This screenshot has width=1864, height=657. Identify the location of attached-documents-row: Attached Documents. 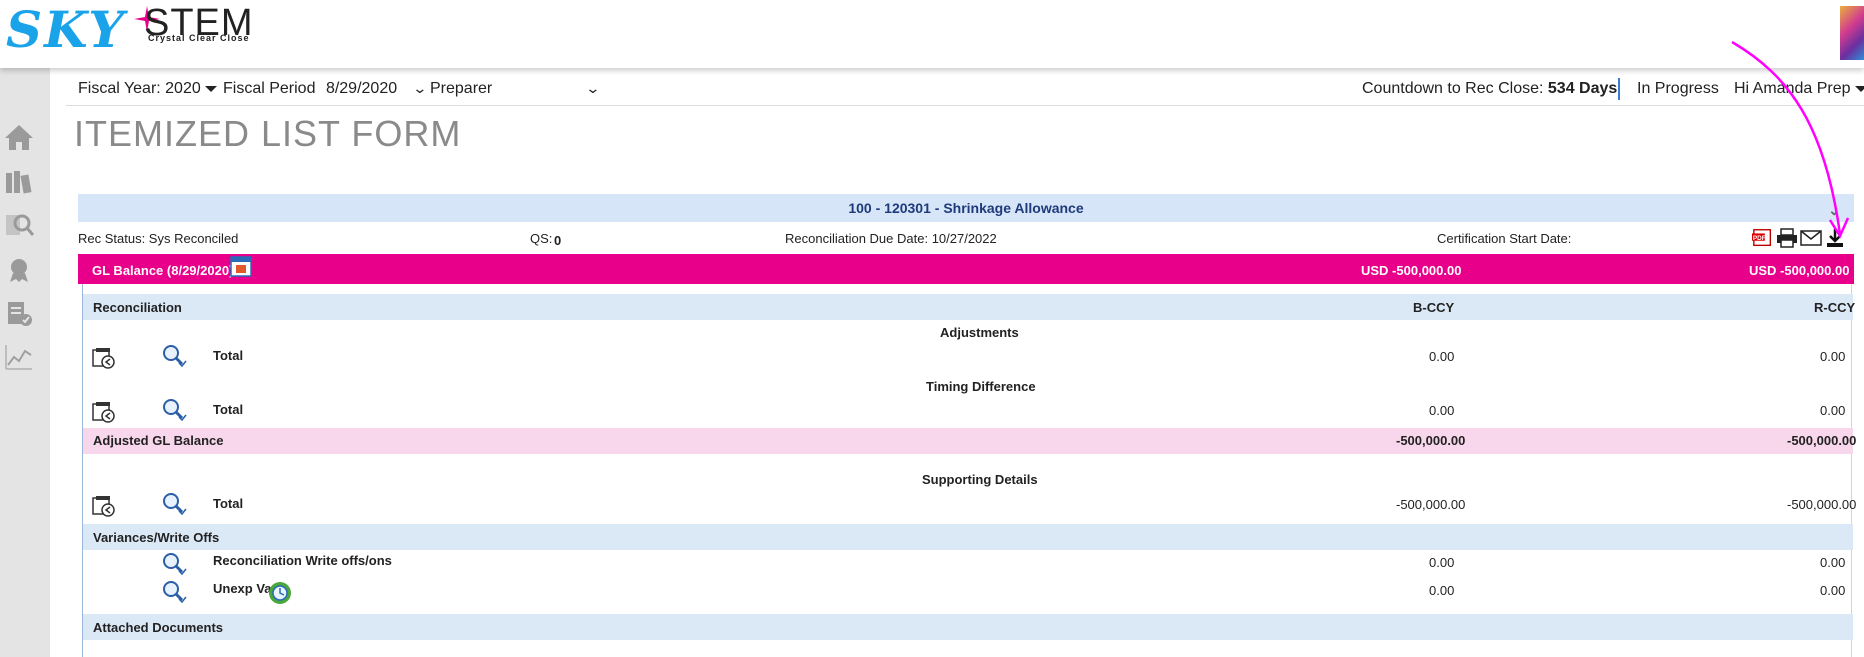
(968, 627).